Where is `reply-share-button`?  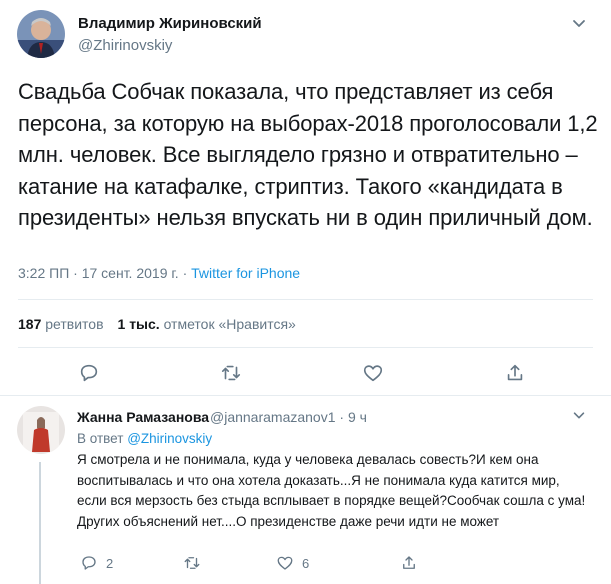 reply-share-button is located at coordinates (409, 563).